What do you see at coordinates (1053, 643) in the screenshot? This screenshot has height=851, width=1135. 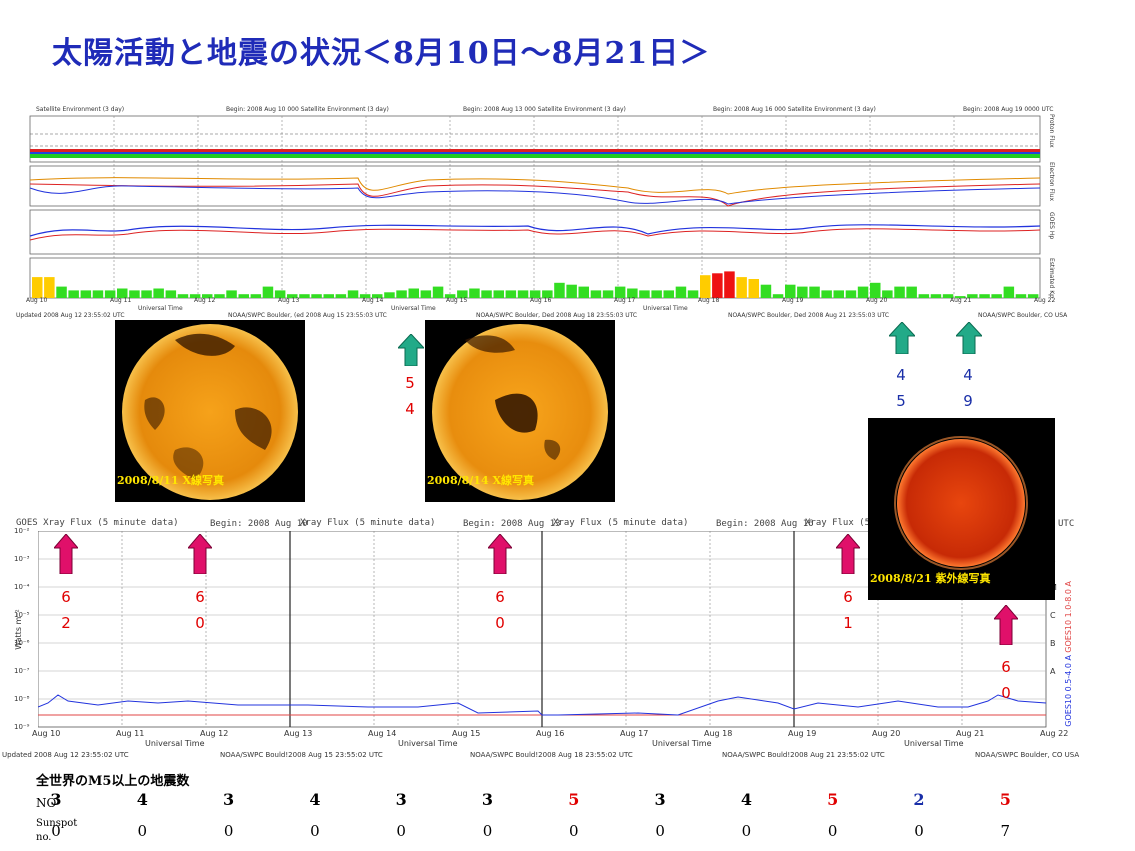 I see `class-b: B` at bounding box center [1053, 643].